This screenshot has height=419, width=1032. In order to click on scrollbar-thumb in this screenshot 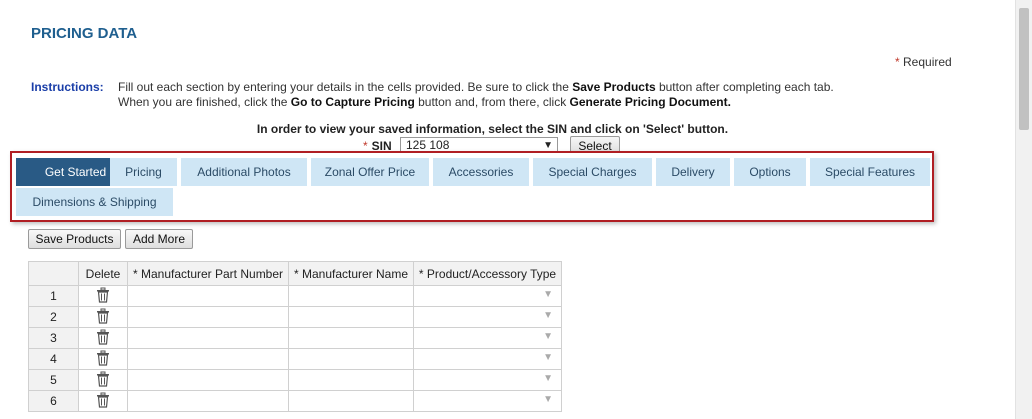, I will do `click(1024, 69)`.